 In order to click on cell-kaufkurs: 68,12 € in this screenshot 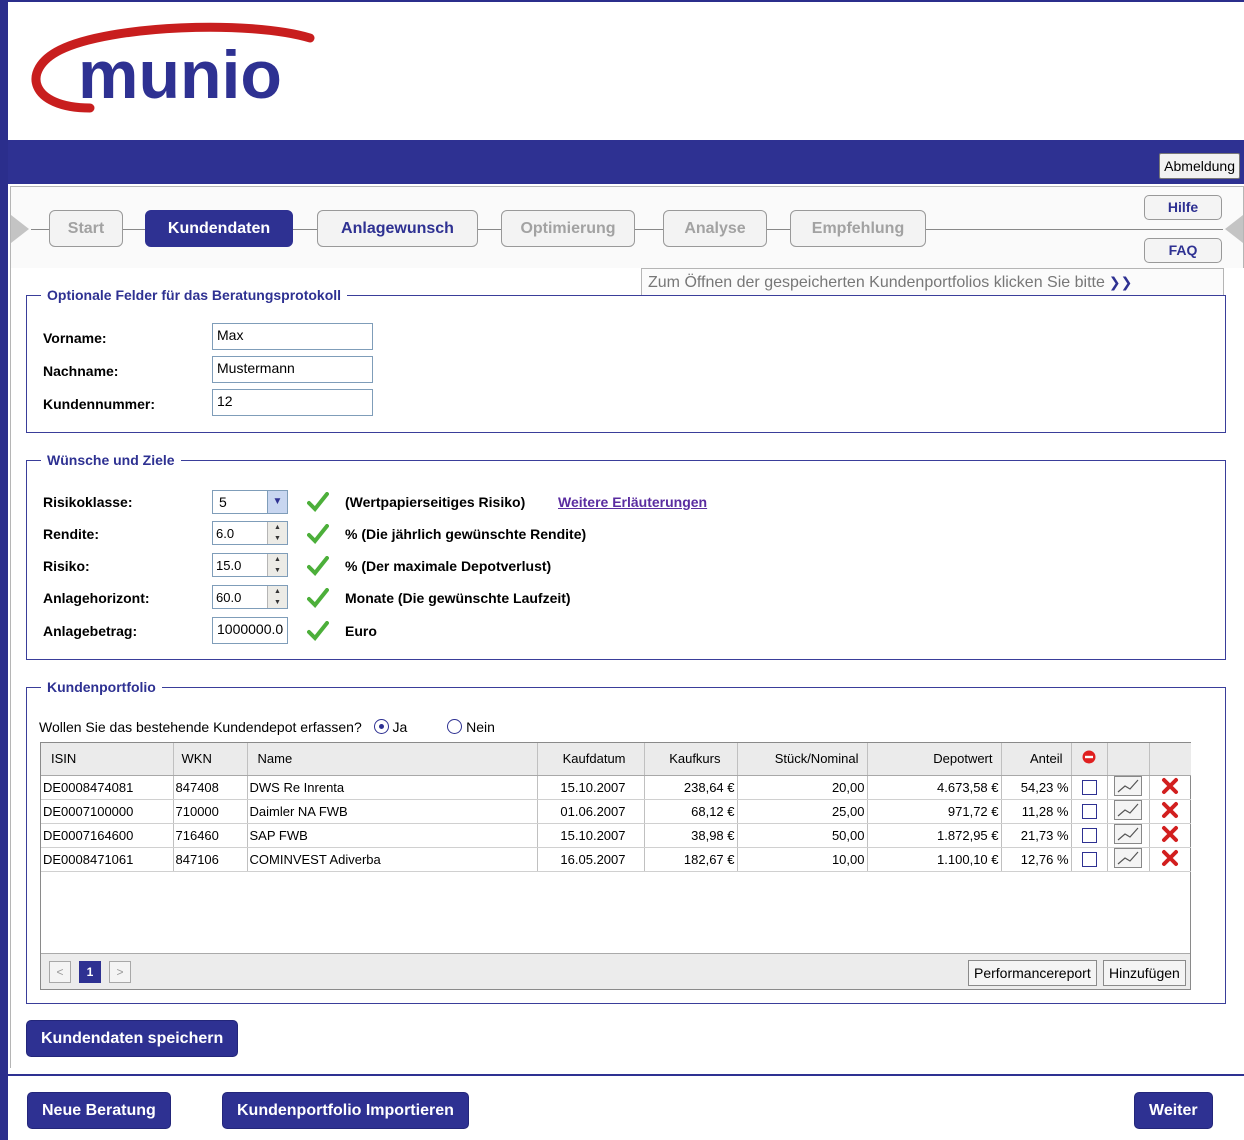, I will do `click(691, 811)`.